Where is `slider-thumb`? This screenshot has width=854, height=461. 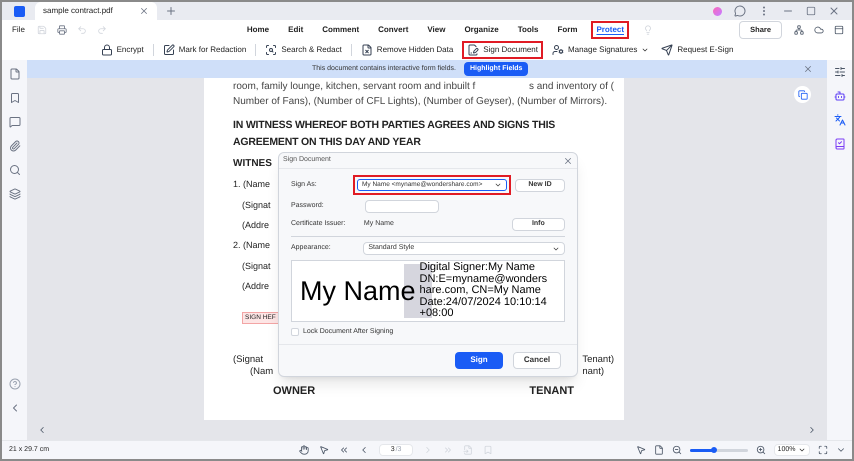
slider-thumb is located at coordinates (714, 450).